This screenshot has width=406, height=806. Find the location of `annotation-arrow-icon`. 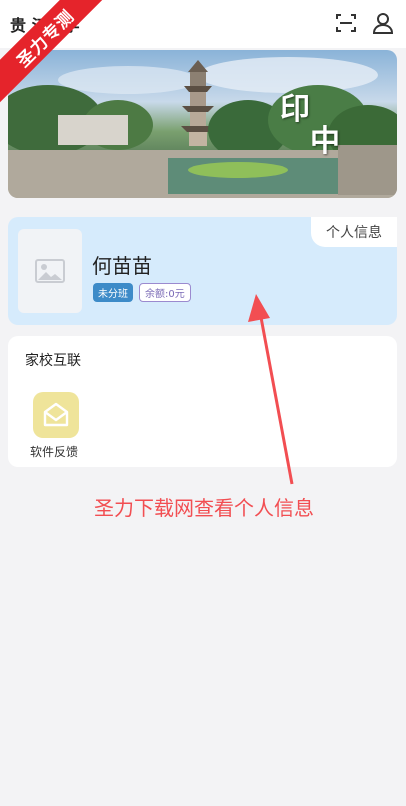

annotation-arrow-icon is located at coordinates (271, 389).